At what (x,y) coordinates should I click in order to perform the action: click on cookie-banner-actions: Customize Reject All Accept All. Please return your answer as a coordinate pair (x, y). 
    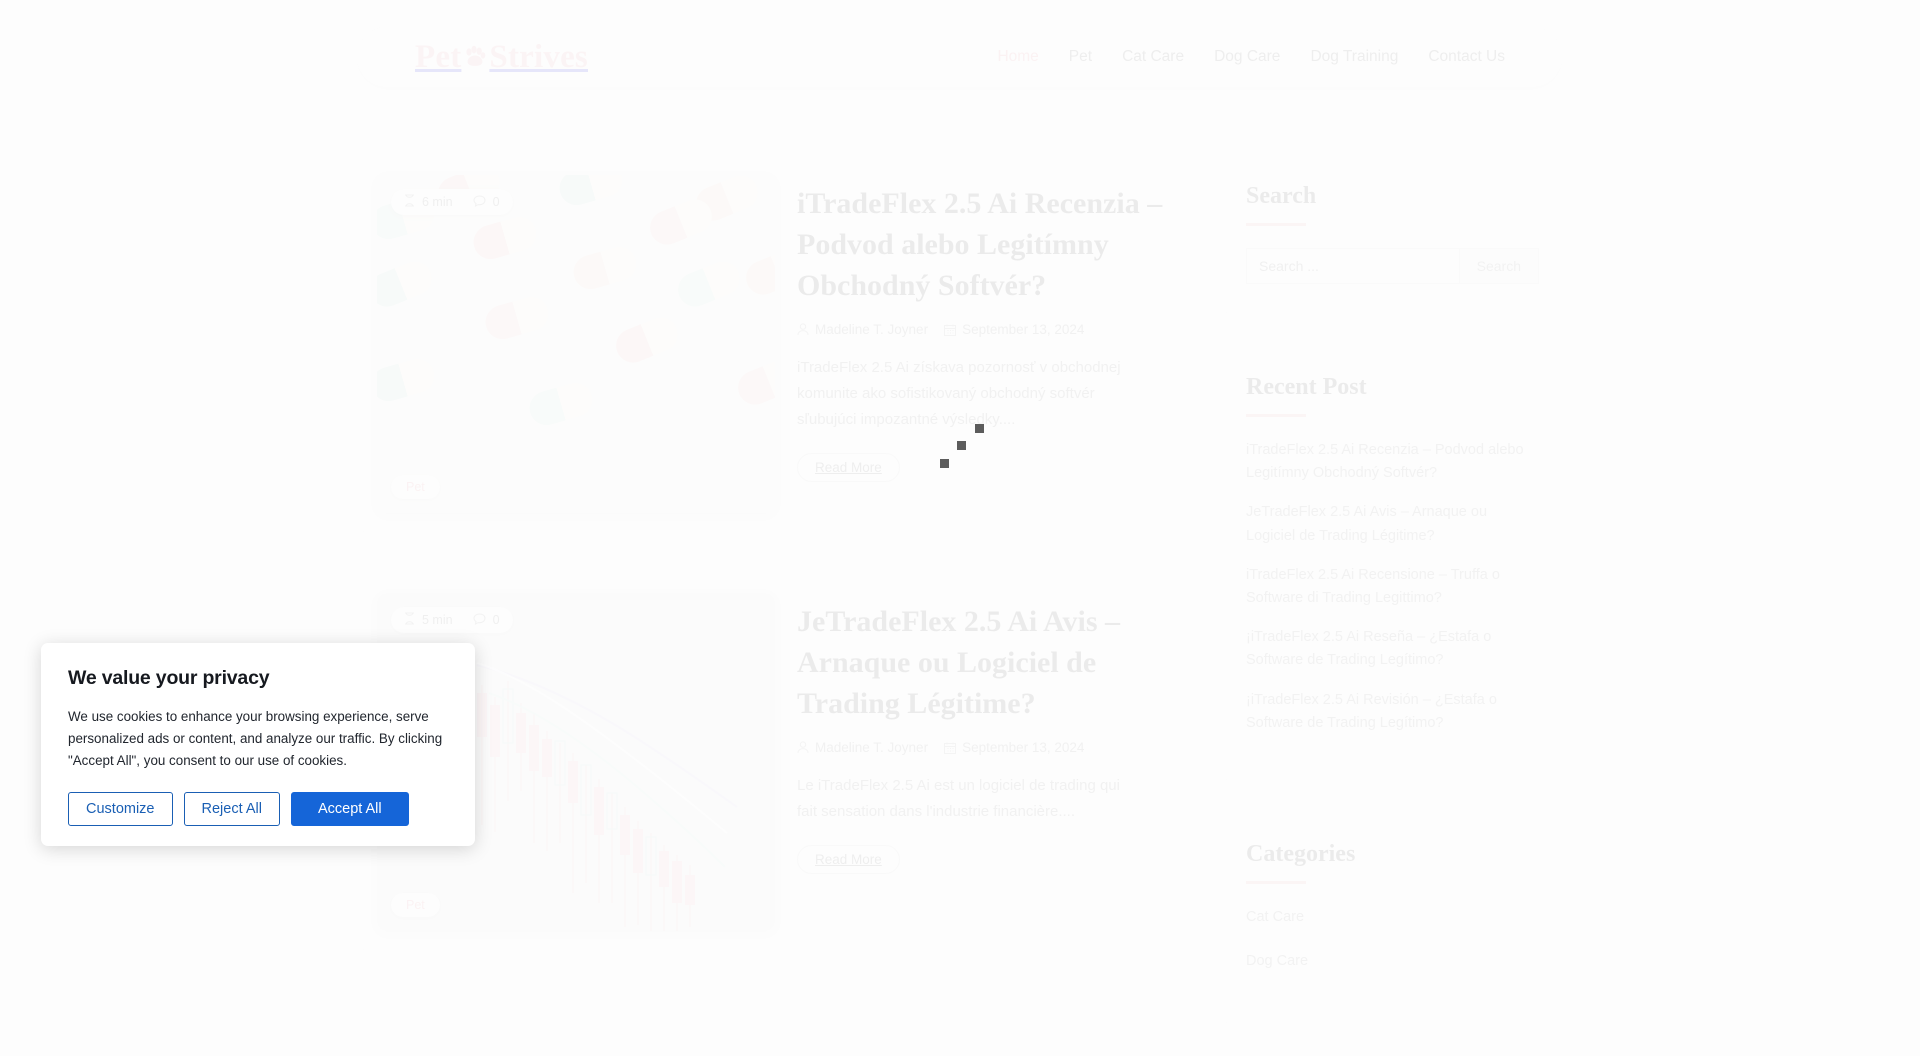
    Looking at the image, I should click on (258, 809).